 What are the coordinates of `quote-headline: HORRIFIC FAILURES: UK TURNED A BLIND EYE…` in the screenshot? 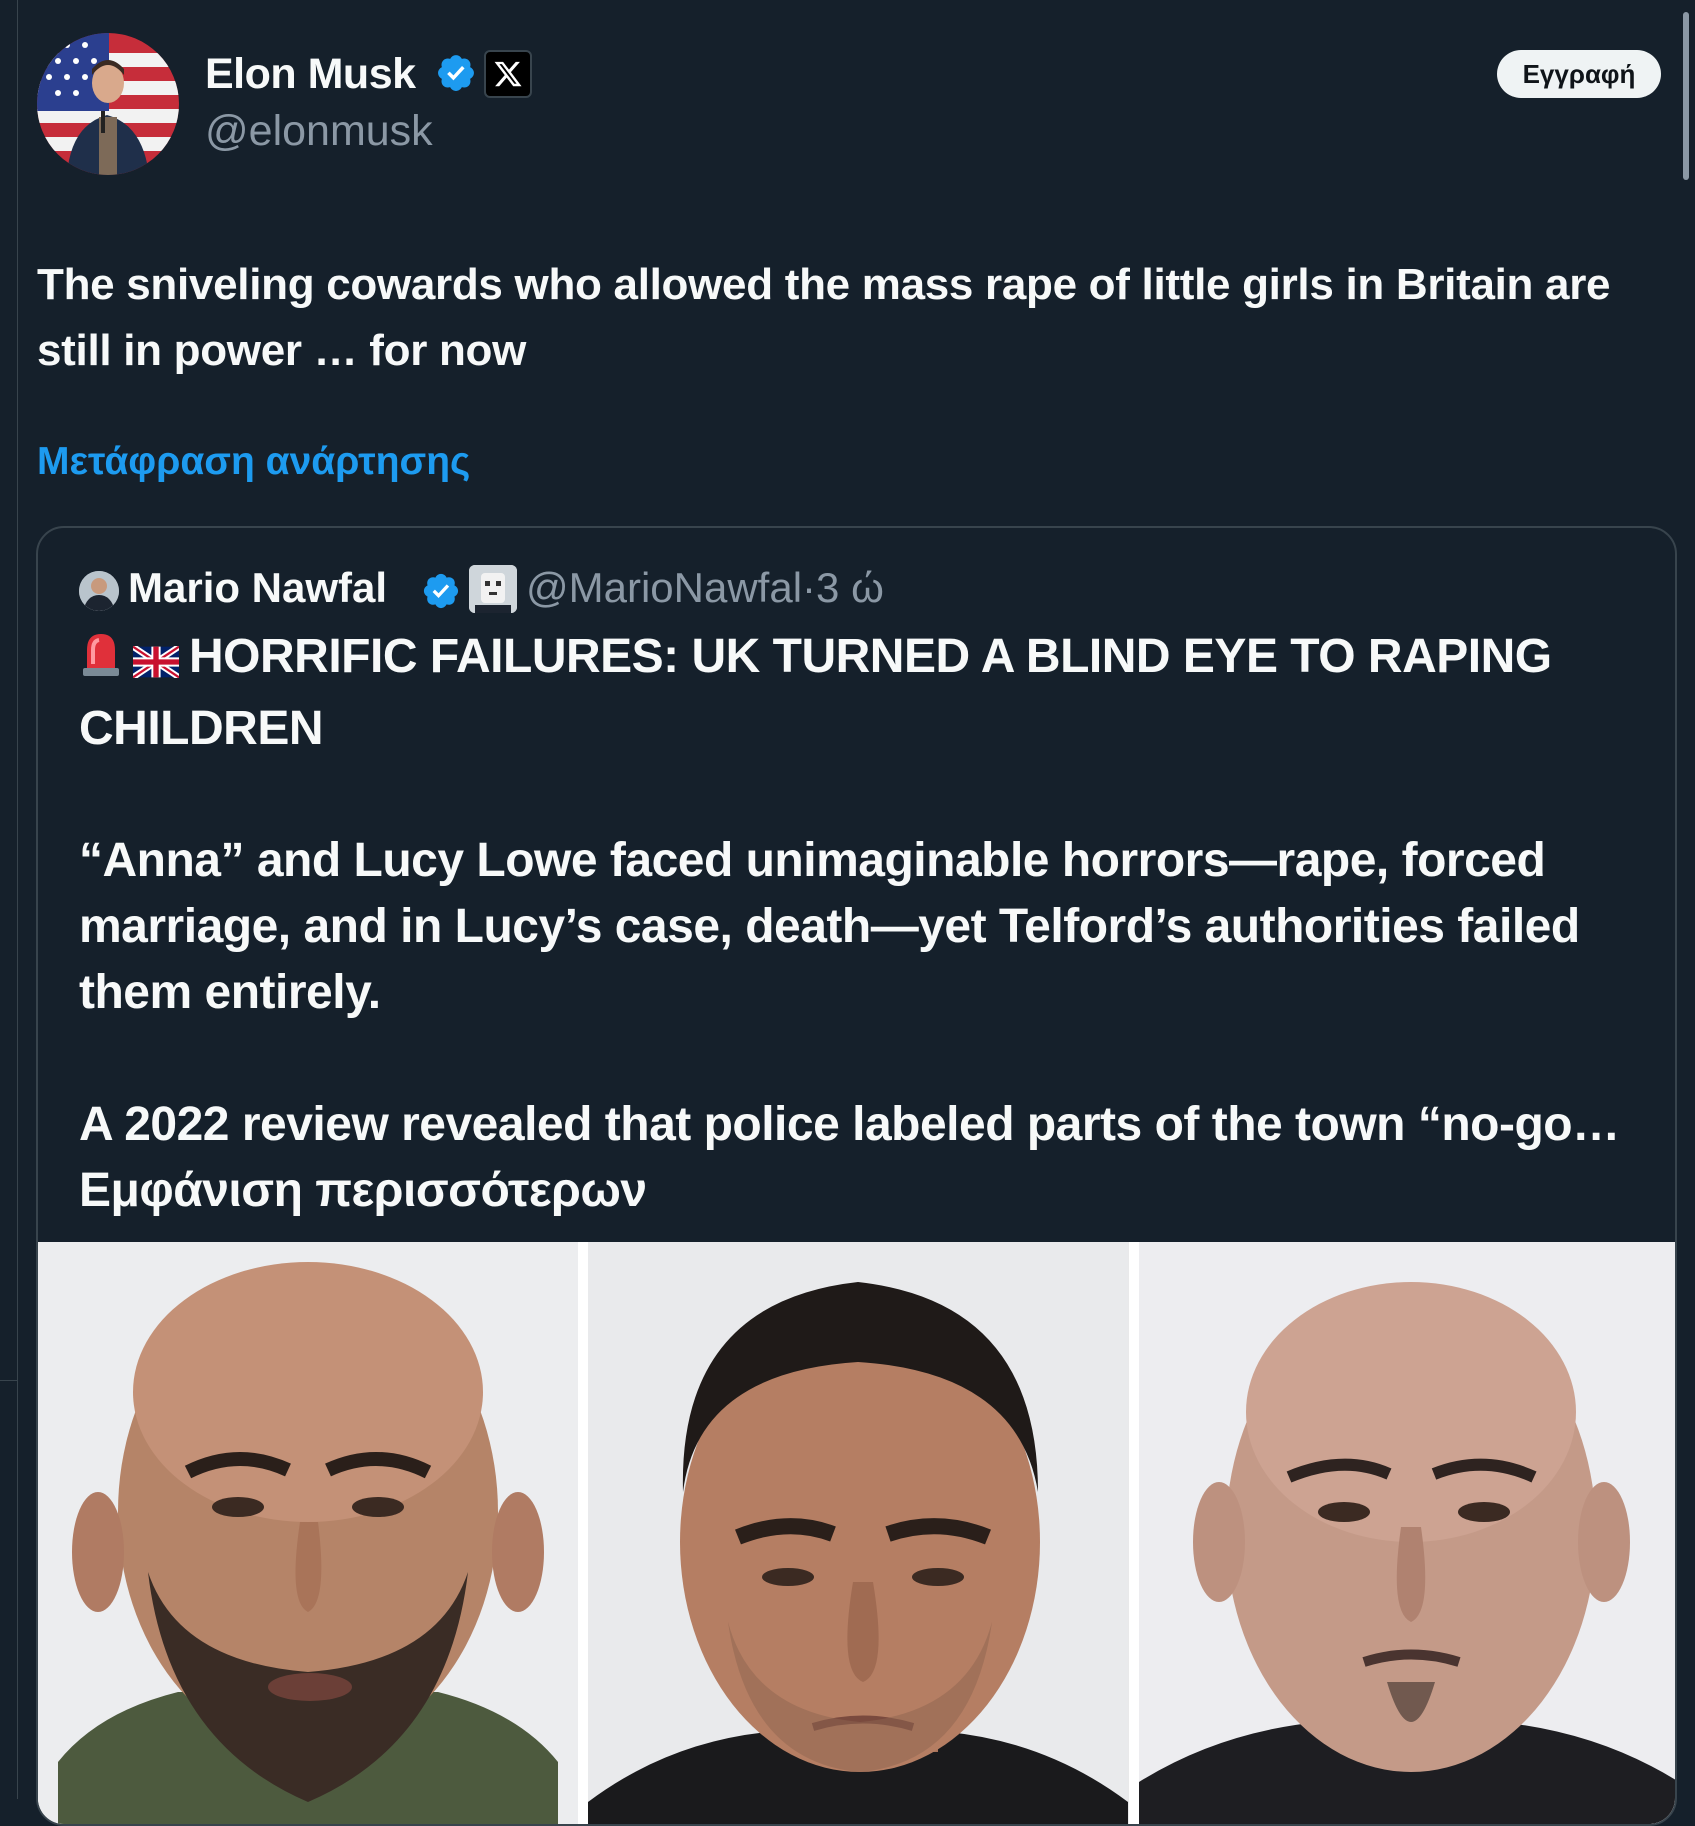 It's located at (859, 693).